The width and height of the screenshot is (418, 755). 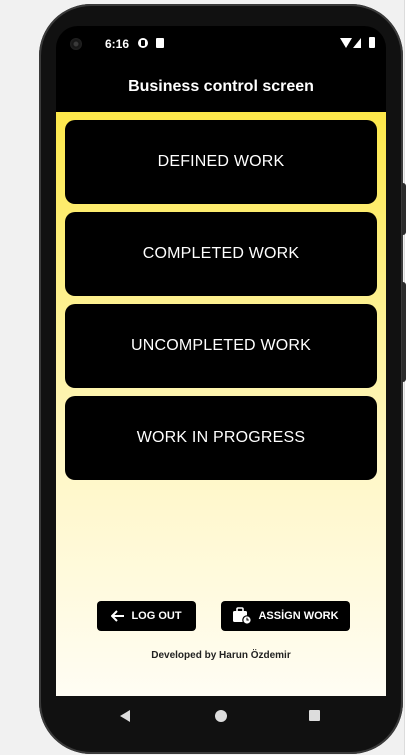 I want to click on defined-work-label: DEFINED WORK, so click(x=221, y=161).